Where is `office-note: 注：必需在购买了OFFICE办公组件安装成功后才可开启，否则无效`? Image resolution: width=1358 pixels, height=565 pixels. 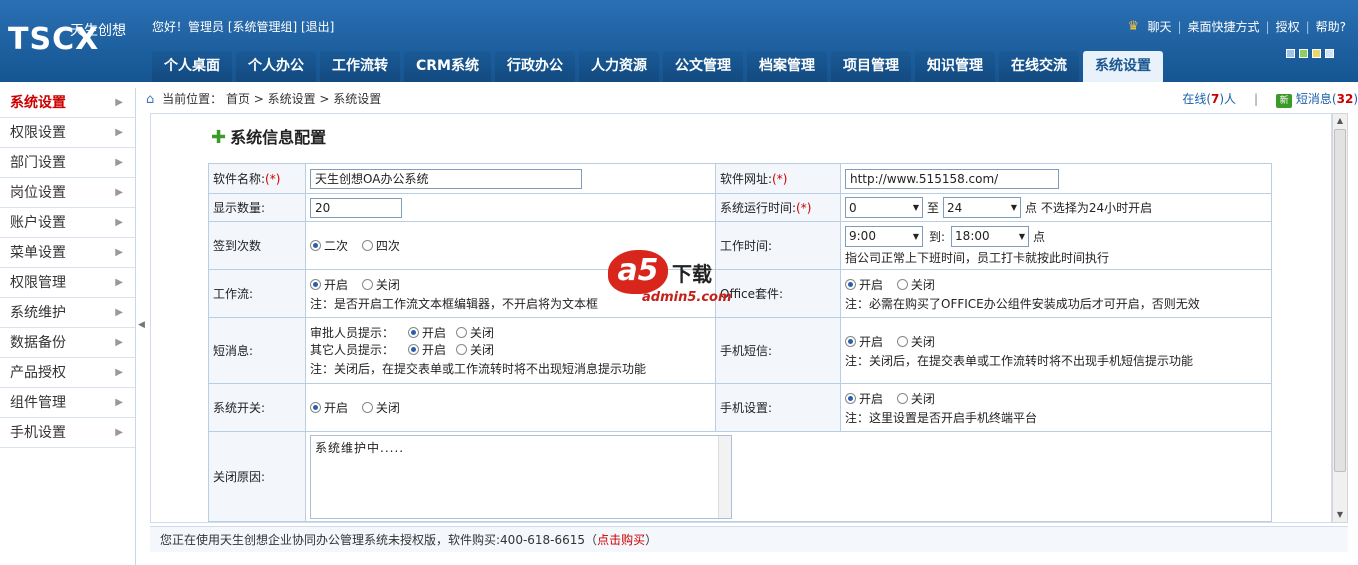
office-note: 注：必需在购买了OFFICE办公组件安装成功后才可开启，否则无效 is located at coordinates (1022, 303).